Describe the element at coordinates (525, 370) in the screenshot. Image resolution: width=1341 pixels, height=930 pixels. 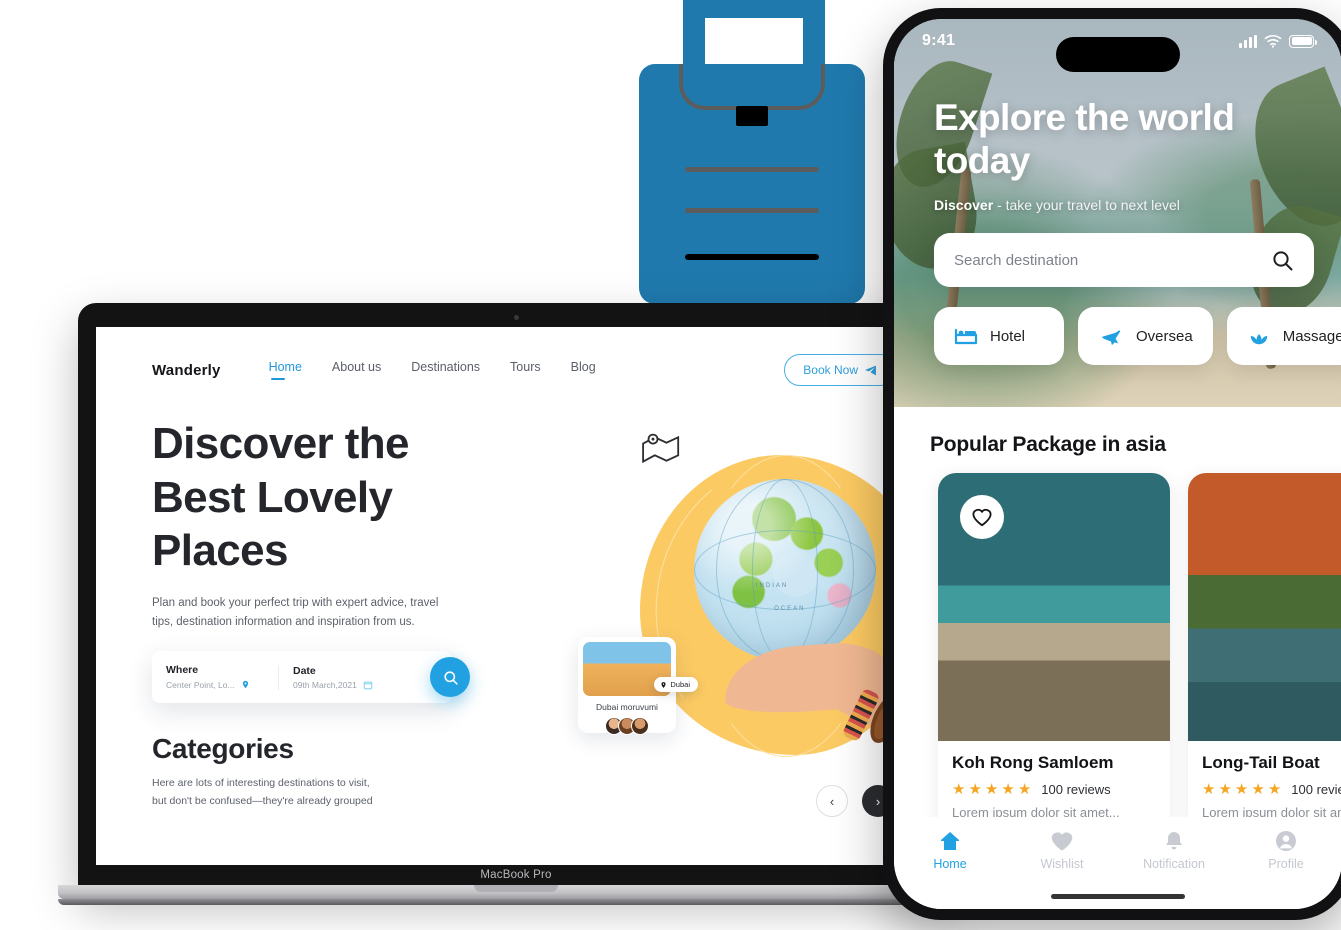
I see `nav-item-tours: Tours` at that location.